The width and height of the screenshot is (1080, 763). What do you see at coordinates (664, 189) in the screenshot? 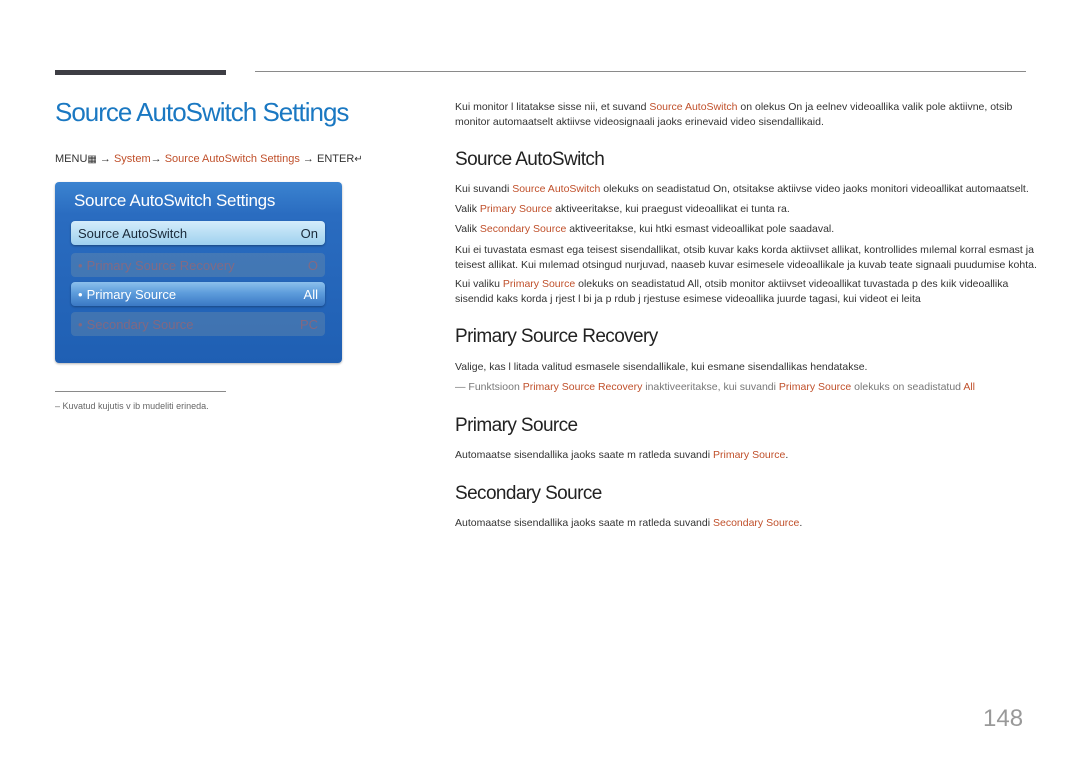
I see `text: olekuks on seadistatud On` at bounding box center [664, 189].